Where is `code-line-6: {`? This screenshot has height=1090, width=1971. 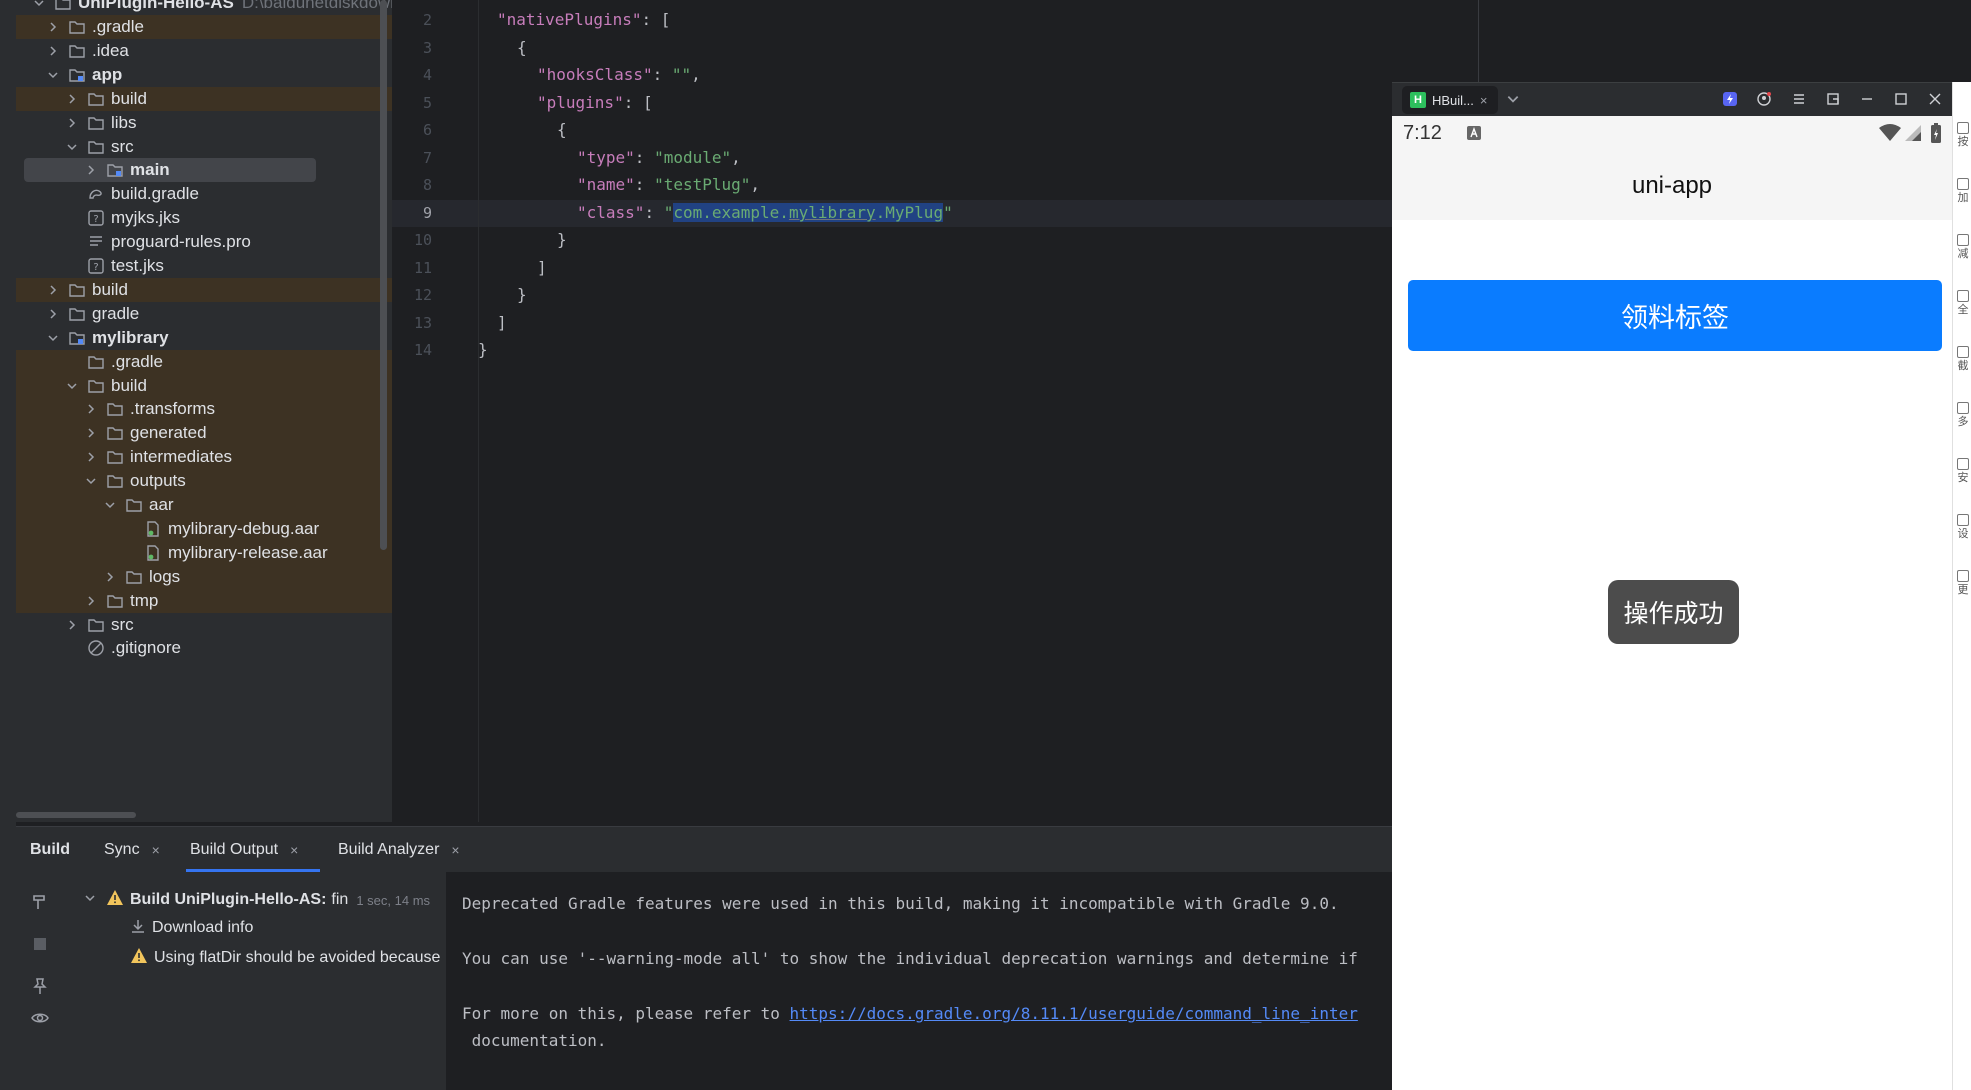
code-line-6: { is located at coordinates (562, 129).